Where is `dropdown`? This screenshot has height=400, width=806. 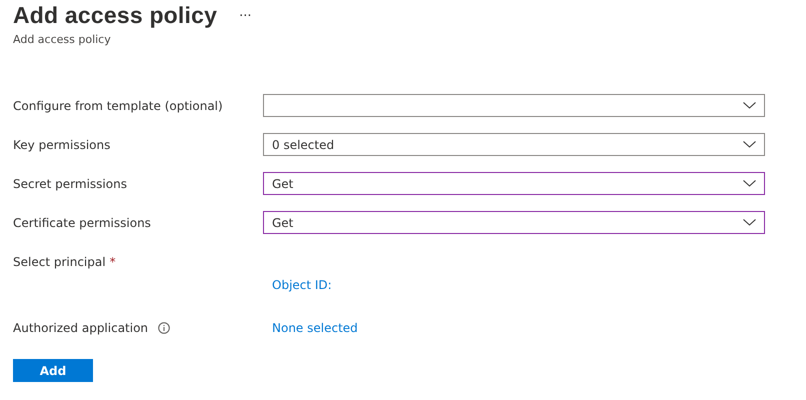 dropdown is located at coordinates (514, 105).